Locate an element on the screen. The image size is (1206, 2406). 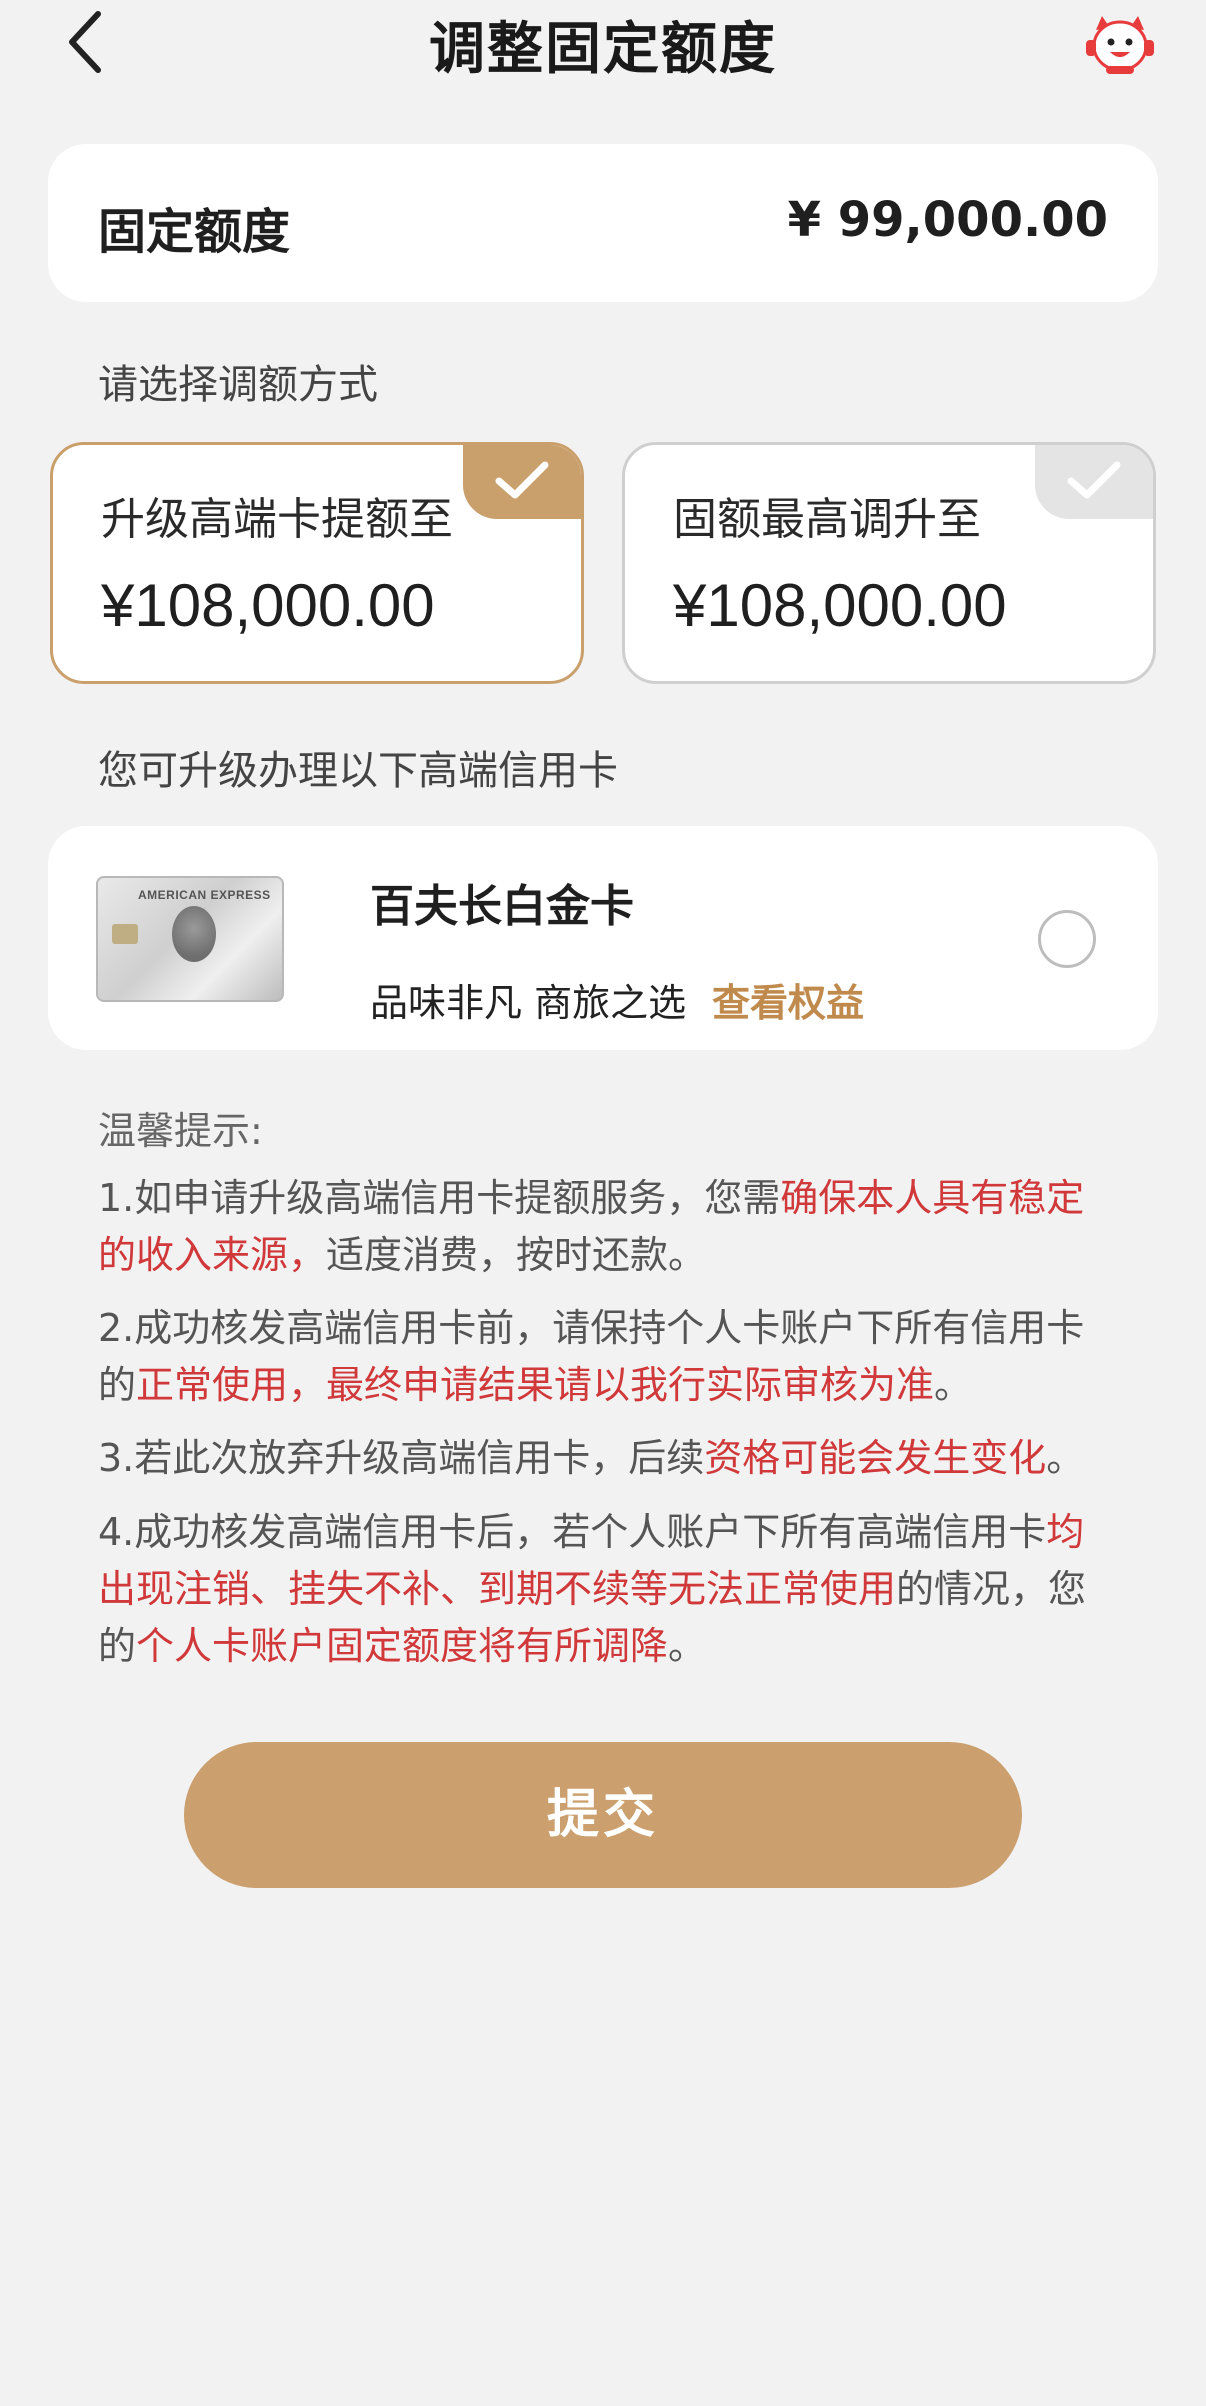
tip-item-3: 3.若此次放弃升级高端信用卡，后续资格可能会发生变化。 is located at coordinates (608, 1458).